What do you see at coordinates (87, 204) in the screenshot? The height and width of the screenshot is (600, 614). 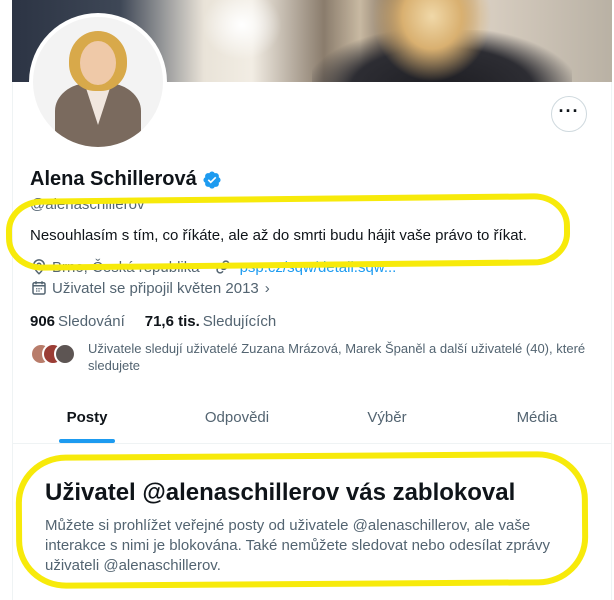 I see `profile-handle: @alenaschillerov` at bounding box center [87, 204].